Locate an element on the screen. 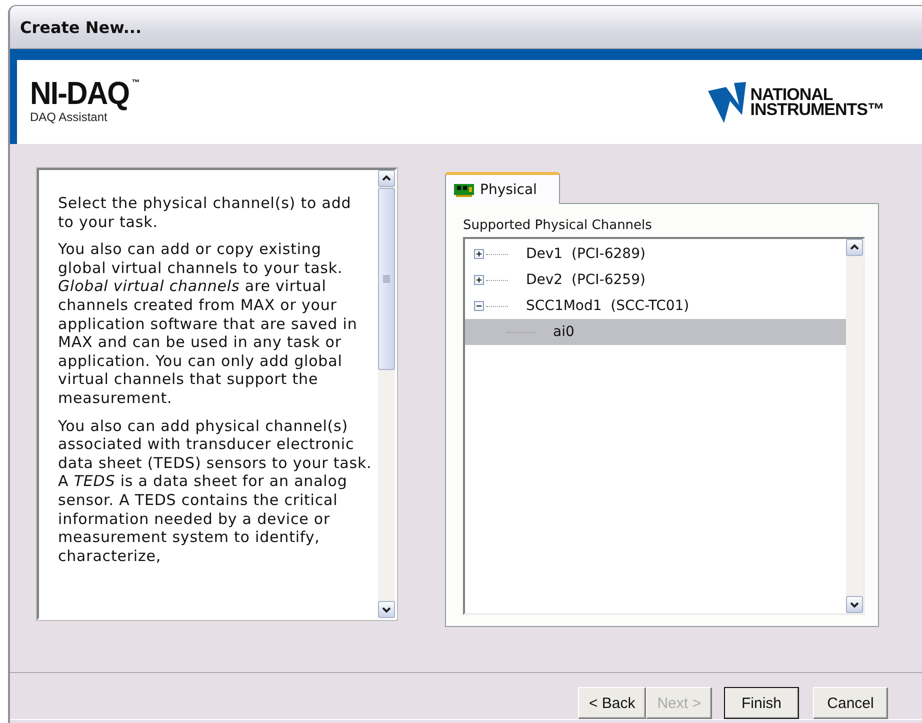 This screenshot has height=723, width=922. tree-item: SCC1Mod1 (SCC-TC01) is located at coordinates (655, 306).